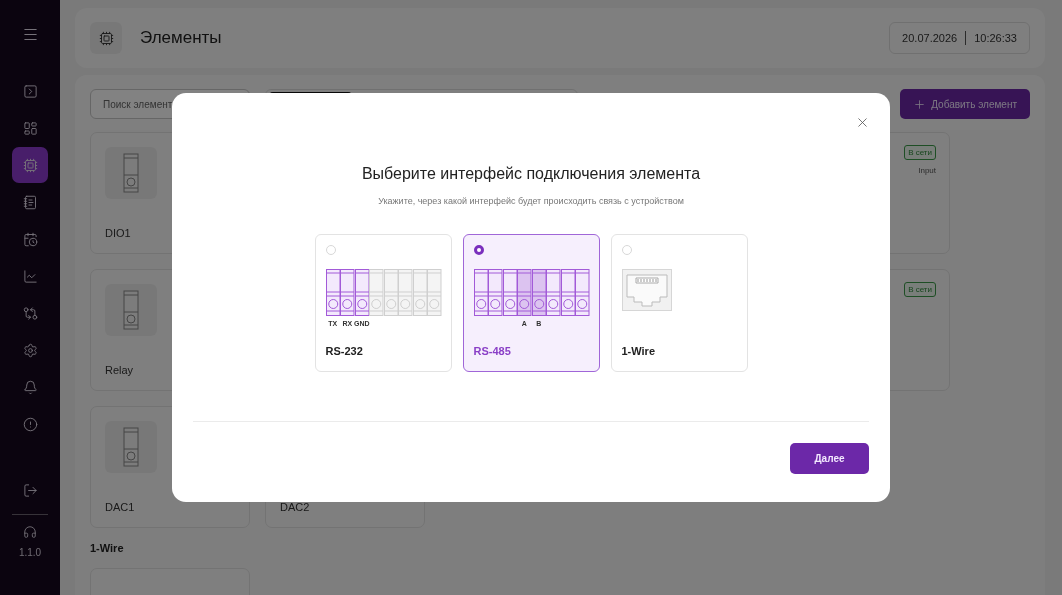 The height and width of the screenshot is (595, 1062). What do you see at coordinates (295, 507) in the screenshot?
I see `element-name: DAC2` at bounding box center [295, 507].